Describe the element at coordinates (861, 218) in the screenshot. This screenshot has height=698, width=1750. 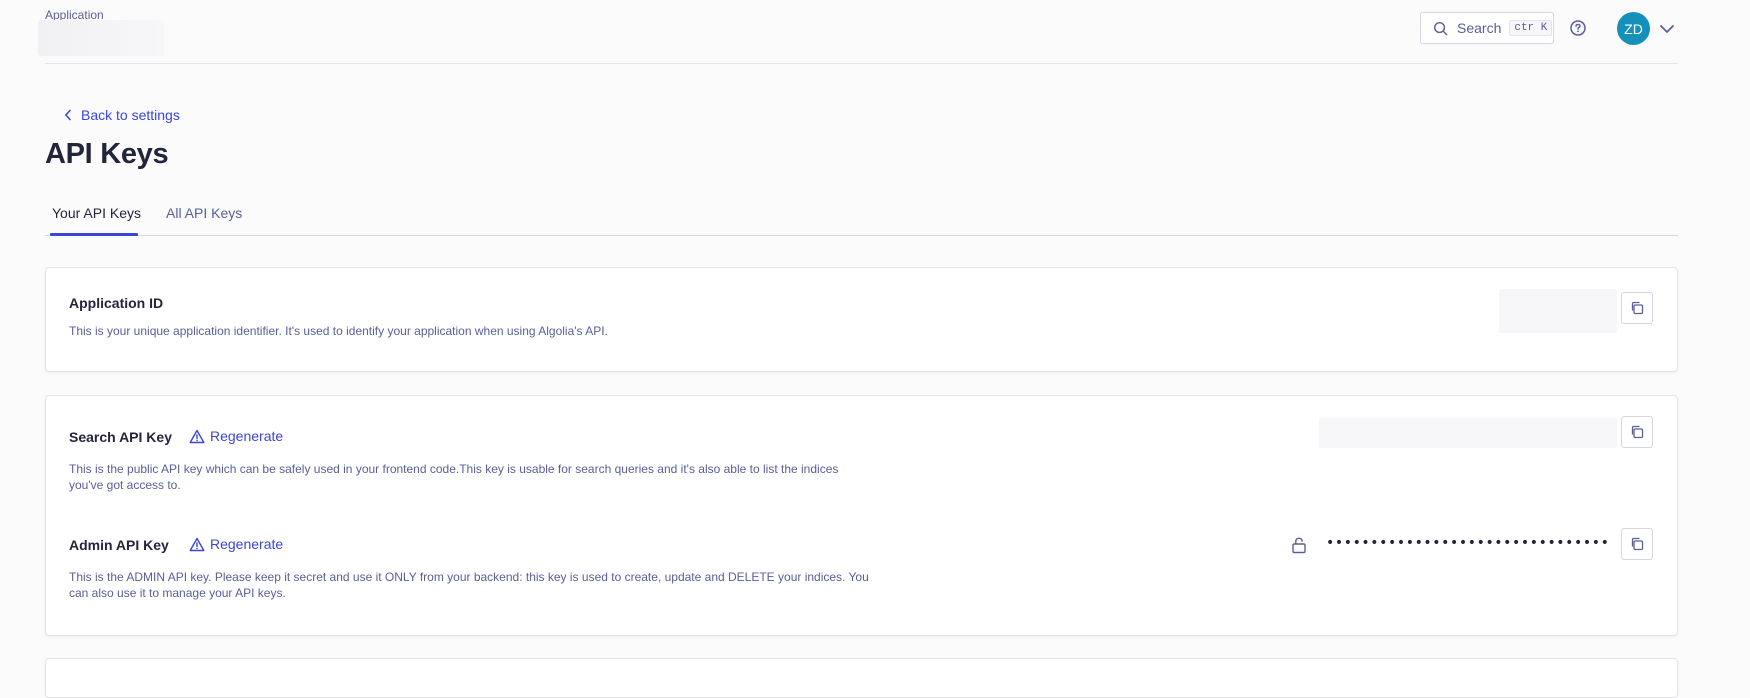
I see `api-keys-tabs: Your API Keys All API Keys` at that location.